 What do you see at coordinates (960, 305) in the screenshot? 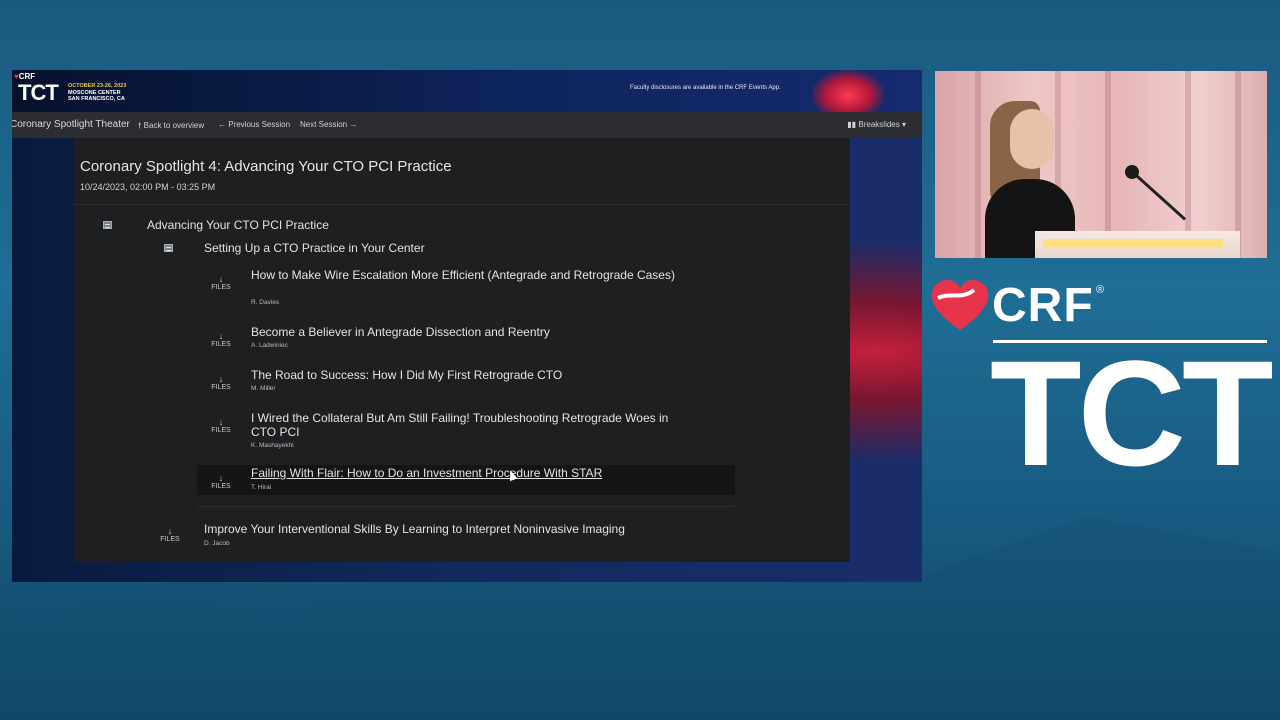
I see `crf-heart-logo-icon` at bounding box center [960, 305].